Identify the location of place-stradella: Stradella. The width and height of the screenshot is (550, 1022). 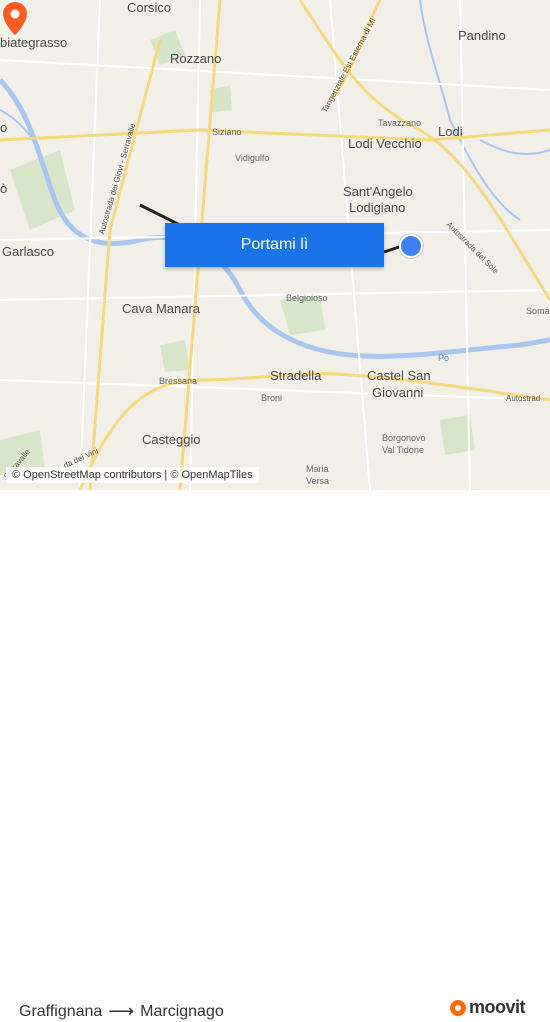
(296, 375).